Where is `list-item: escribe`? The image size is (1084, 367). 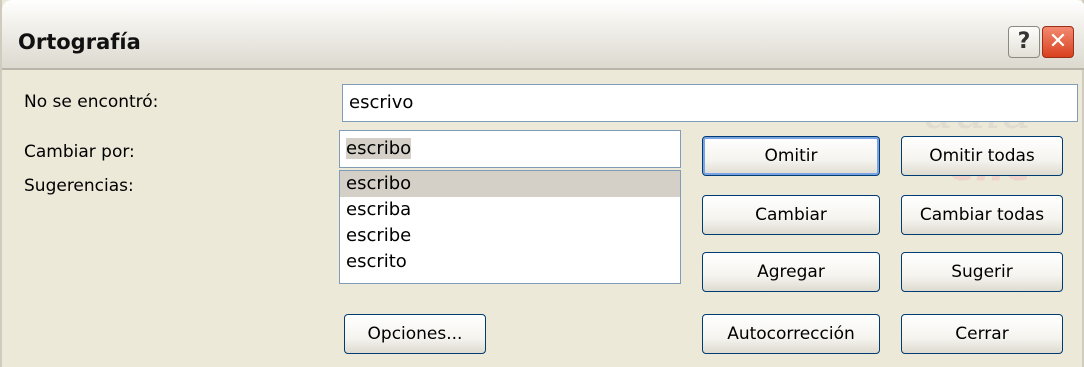
list-item: escribe is located at coordinates (510, 236).